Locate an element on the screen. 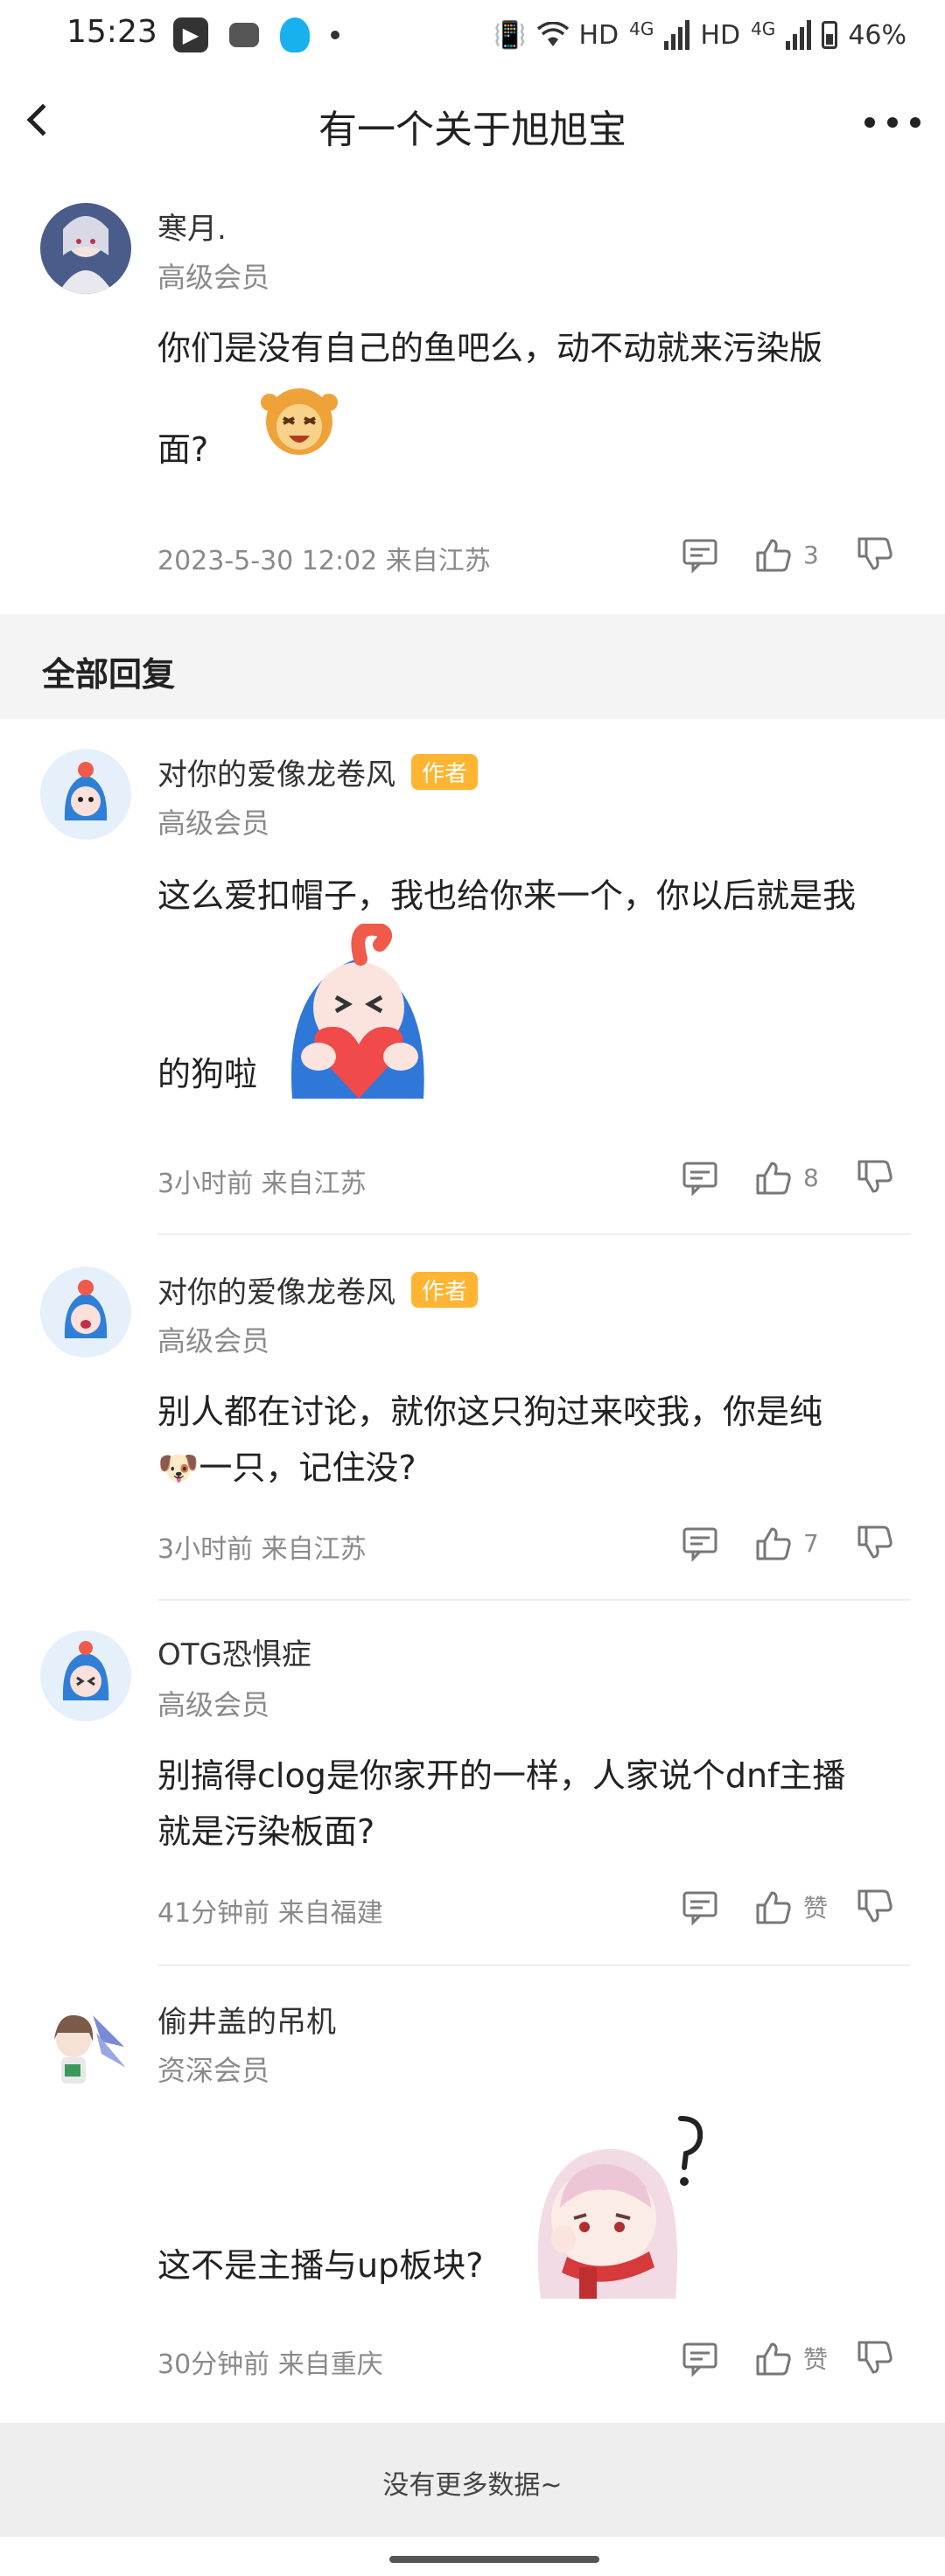  more-notifications-icon is located at coordinates (335, 35).